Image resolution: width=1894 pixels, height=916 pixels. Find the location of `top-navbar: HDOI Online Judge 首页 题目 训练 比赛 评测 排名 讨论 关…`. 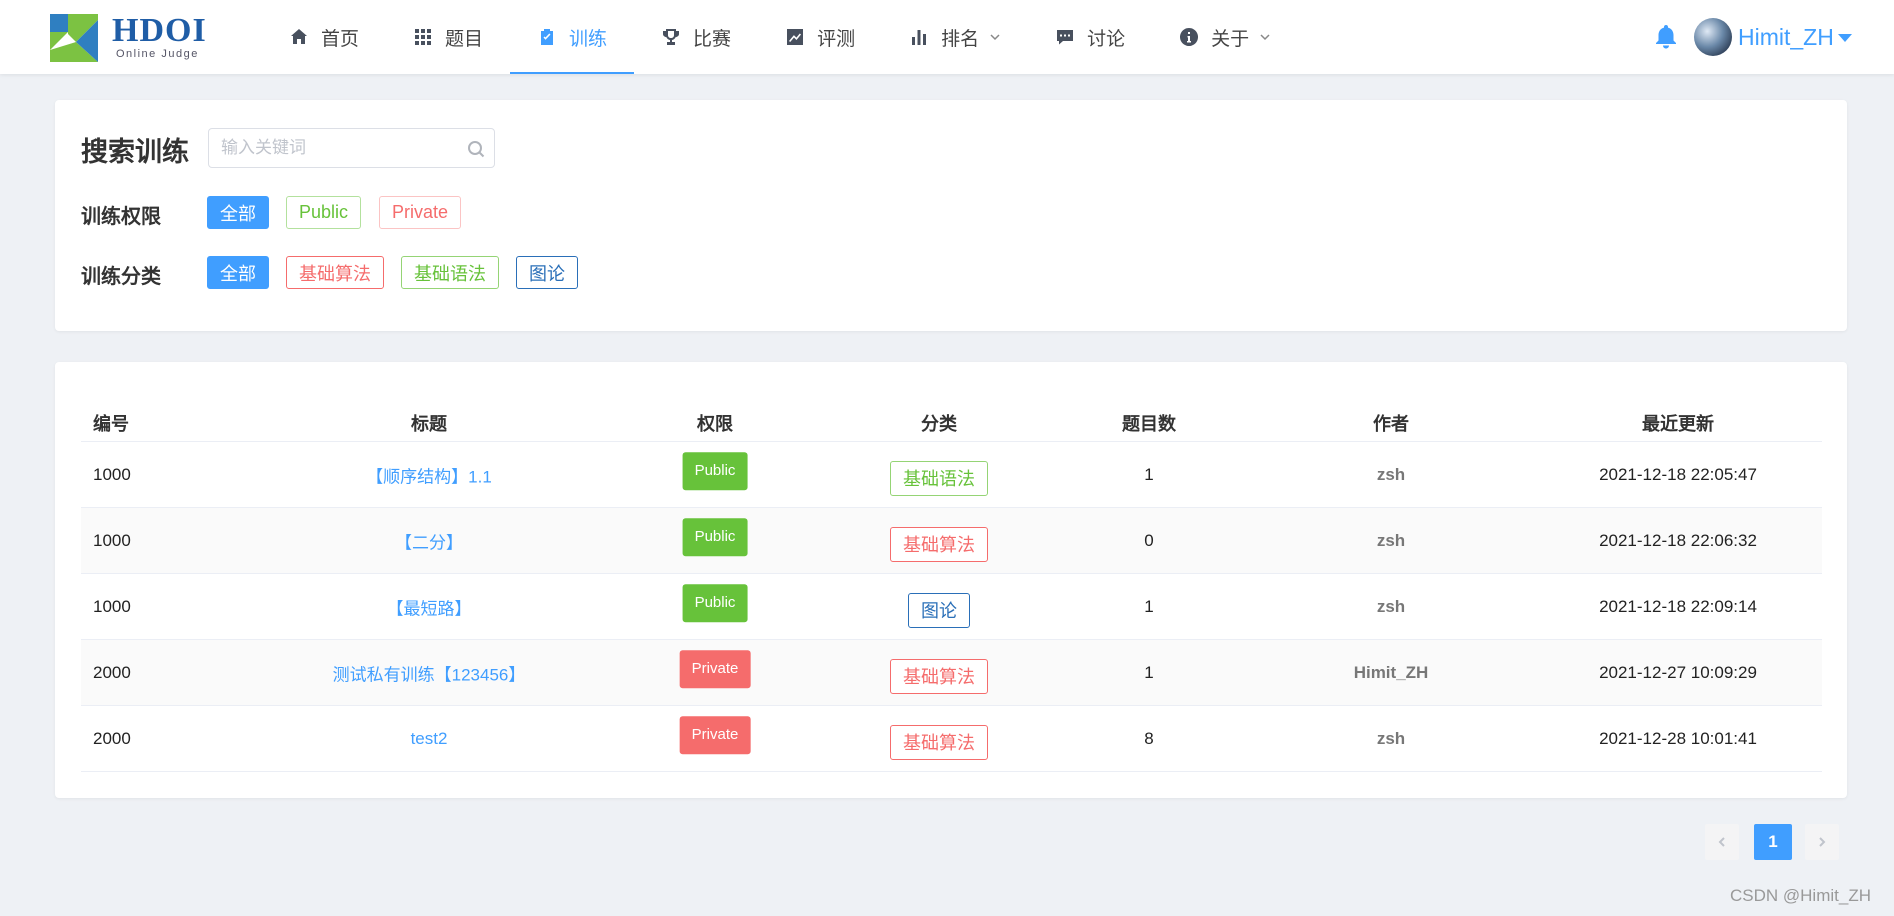

top-navbar: HDOI Online Judge 首页 题目 训练 比赛 评测 排名 讨论 关… is located at coordinates (947, 37).